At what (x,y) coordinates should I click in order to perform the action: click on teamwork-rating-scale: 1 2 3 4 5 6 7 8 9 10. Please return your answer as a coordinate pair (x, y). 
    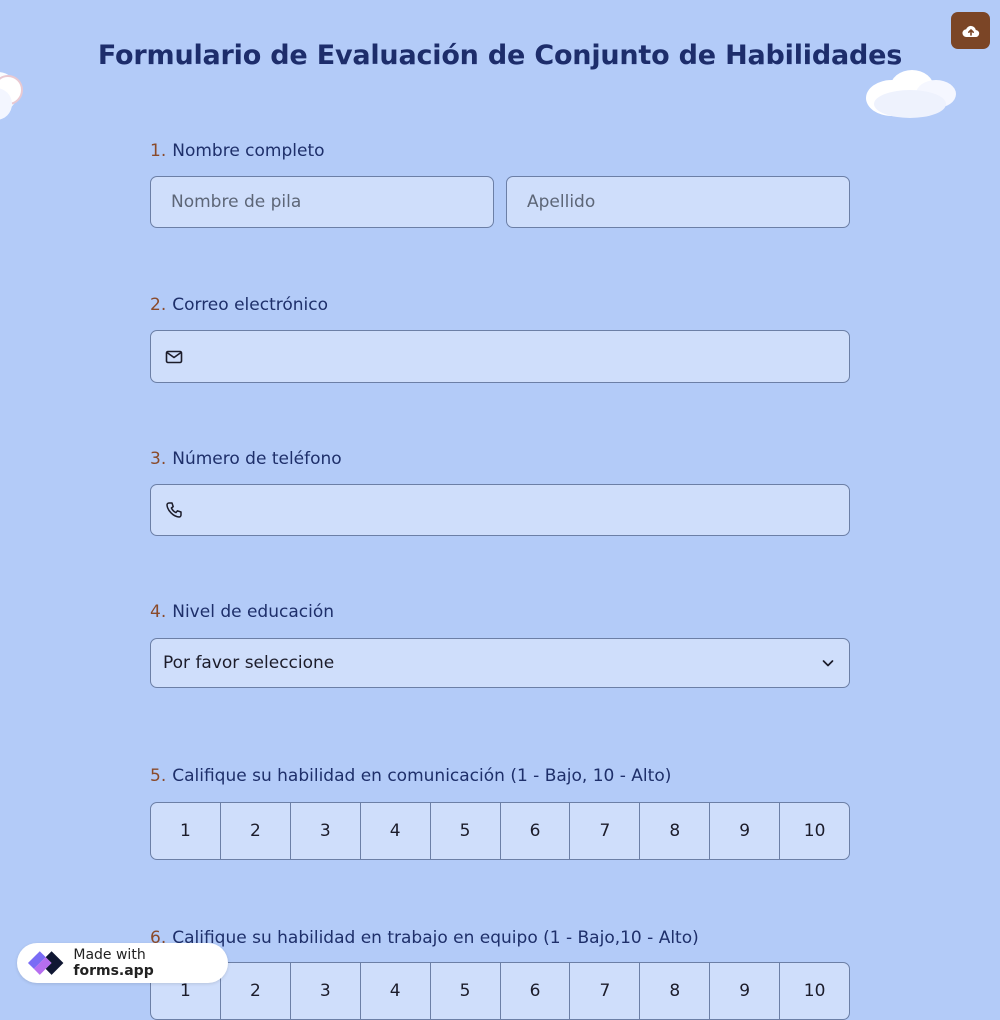
    Looking at the image, I should click on (500, 991).